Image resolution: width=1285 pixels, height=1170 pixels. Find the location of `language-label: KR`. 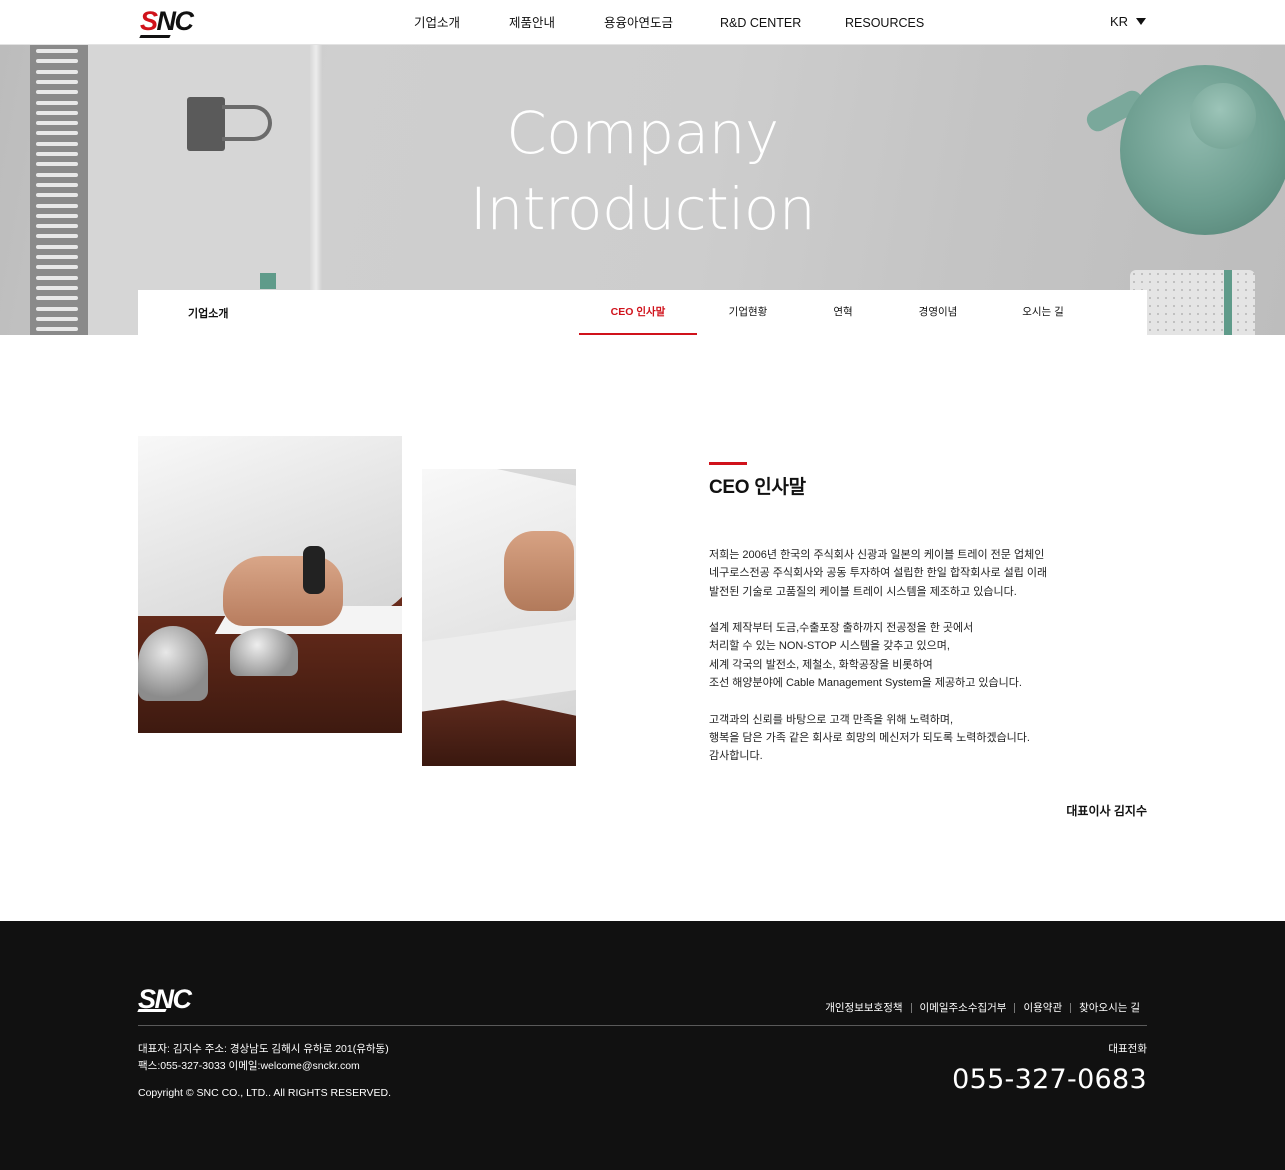

language-label: KR is located at coordinates (1119, 21).